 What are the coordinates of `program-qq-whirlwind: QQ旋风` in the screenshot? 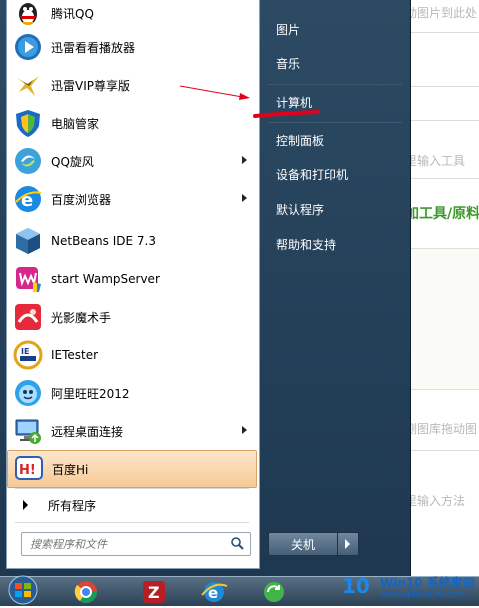 It's located at (132, 161).